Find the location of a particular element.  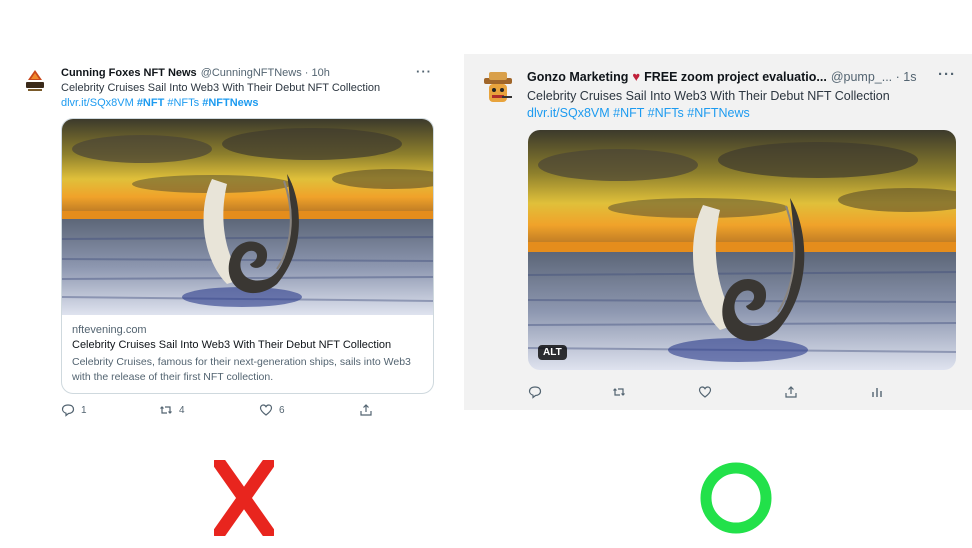

tweet-actions: 1 4 6 is located at coordinates (226, 410).